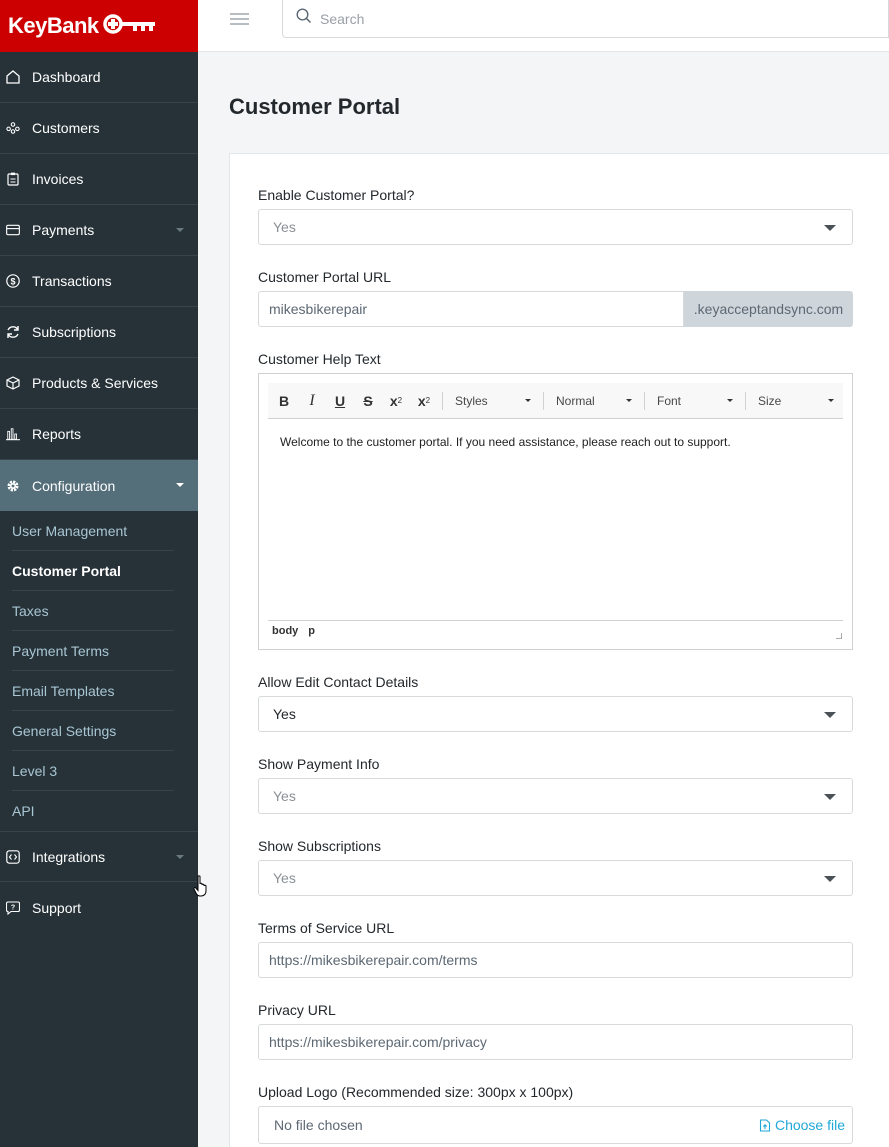  What do you see at coordinates (528, 400) in the screenshot?
I see `caret-down-icon` at bounding box center [528, 400].